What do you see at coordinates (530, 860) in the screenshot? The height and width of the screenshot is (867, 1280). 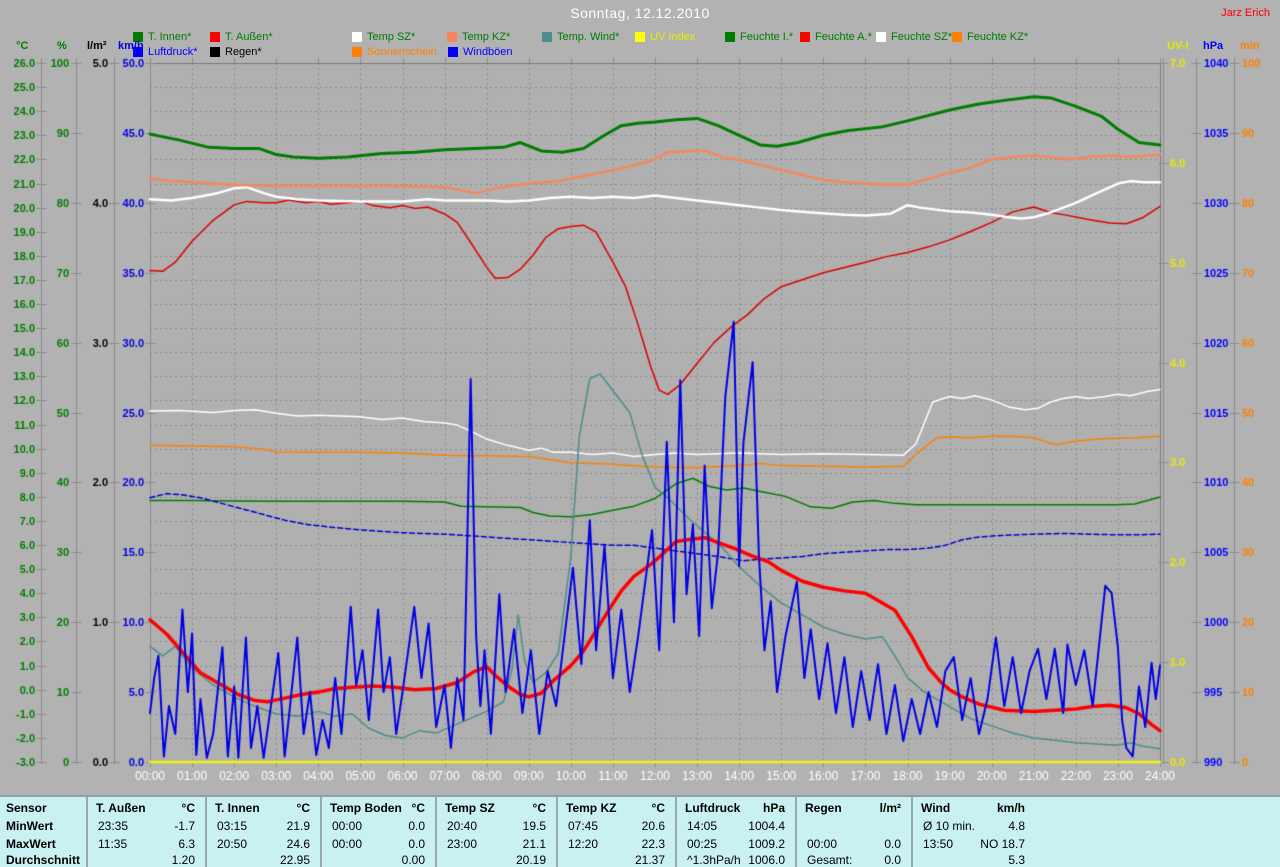 I see `cell-avg-value: 20.19` at bounding box center [530, 860].